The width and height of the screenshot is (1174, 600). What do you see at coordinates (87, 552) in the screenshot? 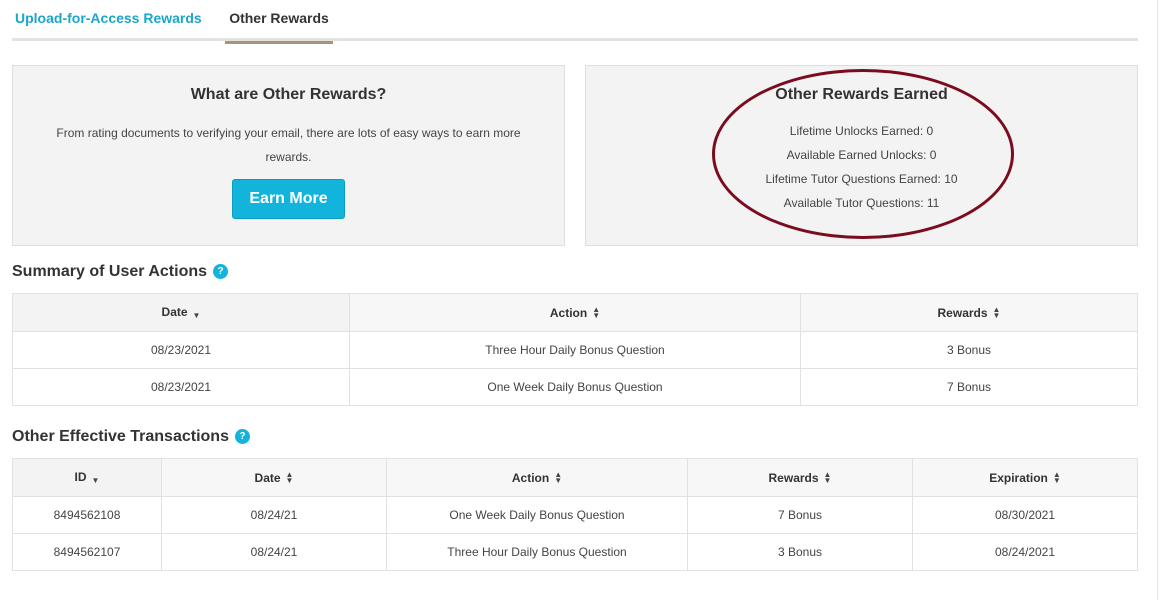
I see `cell-id: 8494562107` at bounding box center [87, 552].